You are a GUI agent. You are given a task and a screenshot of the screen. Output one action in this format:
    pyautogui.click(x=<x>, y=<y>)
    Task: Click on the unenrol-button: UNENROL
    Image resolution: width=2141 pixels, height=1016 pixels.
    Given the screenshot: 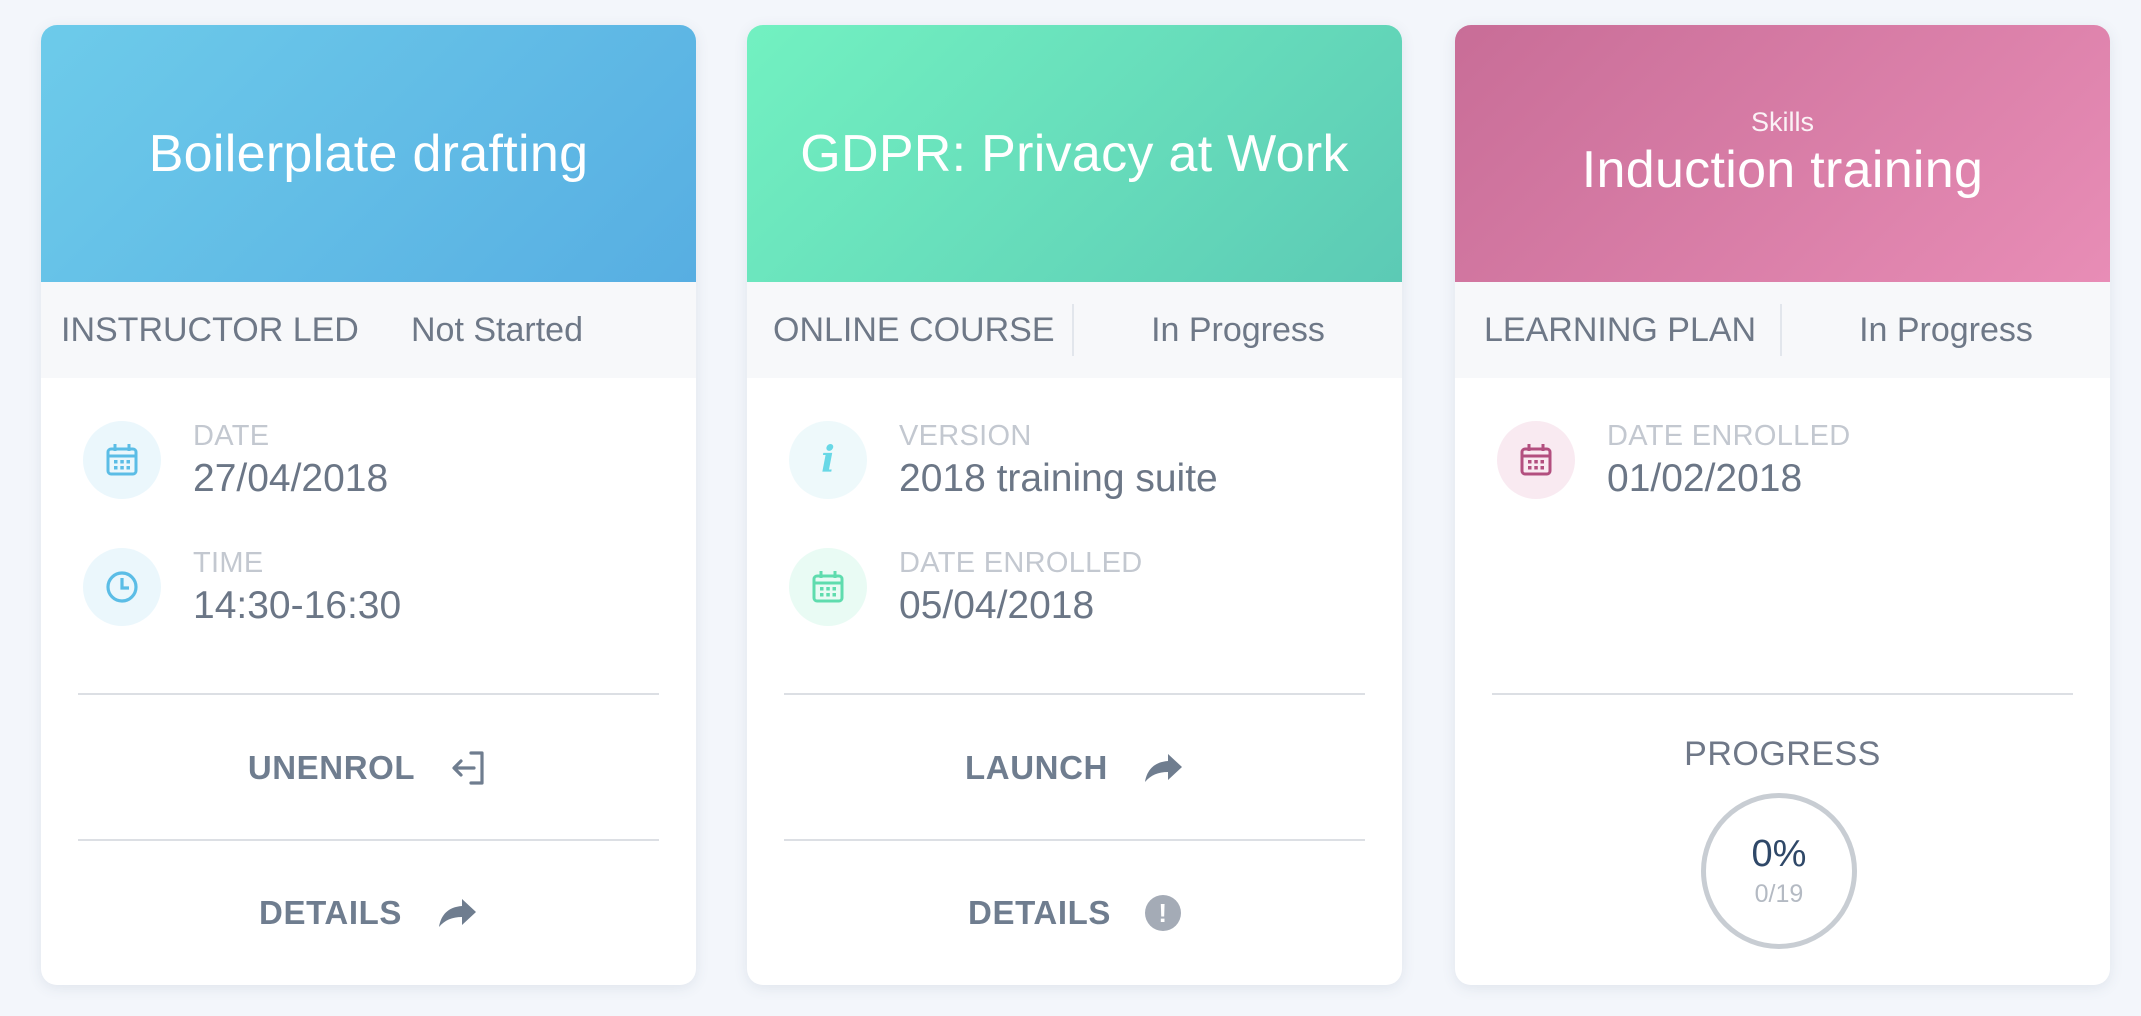 What is the action you would take?
    pyautogui.click(x=368, y=768)
    